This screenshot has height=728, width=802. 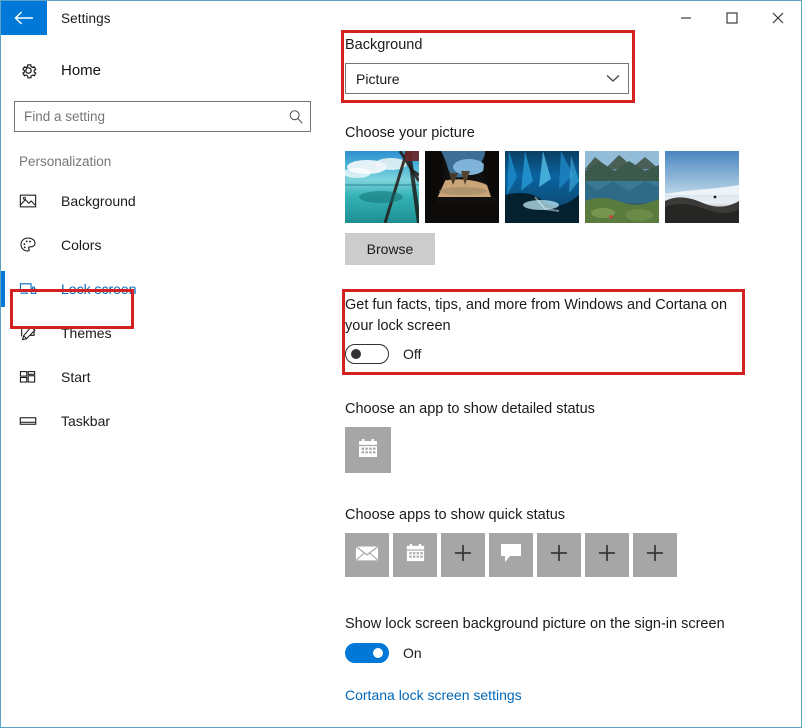 I want to click on sidebar-item-background: Background, so click(x=168, y=201).